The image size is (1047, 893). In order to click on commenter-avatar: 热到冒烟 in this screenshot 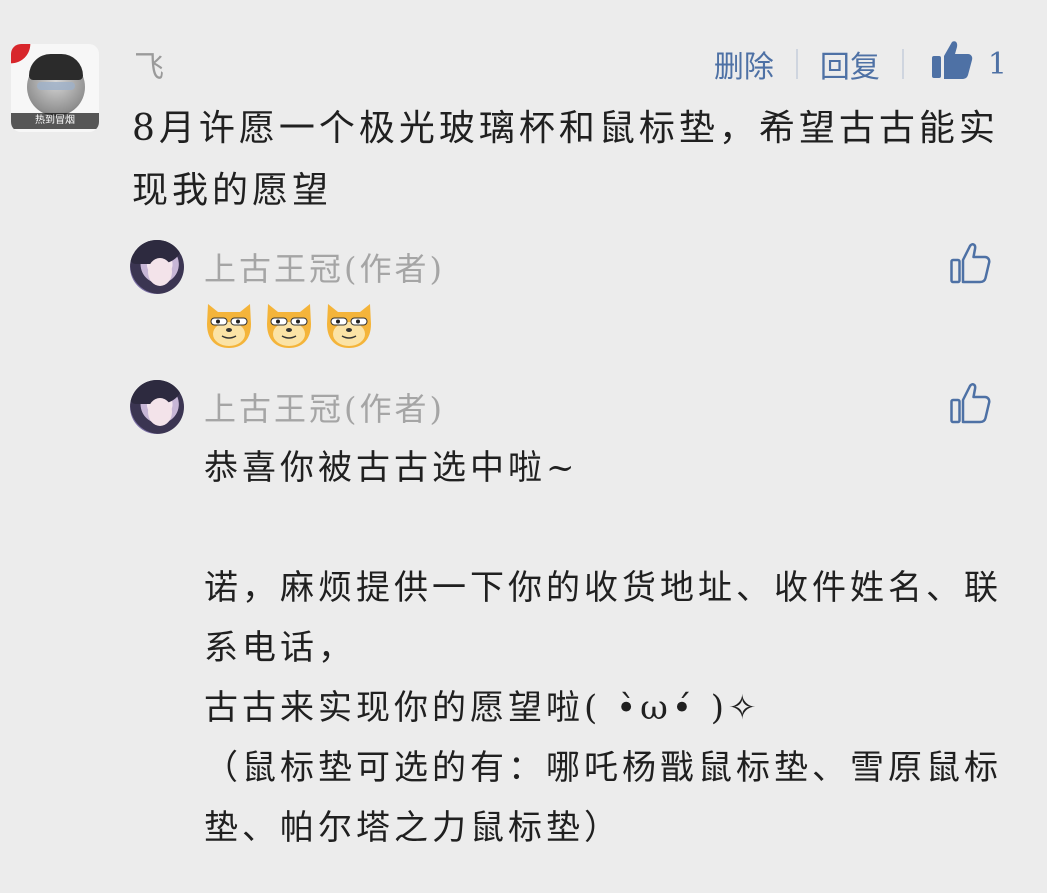, I will do `click(55, 88)`.